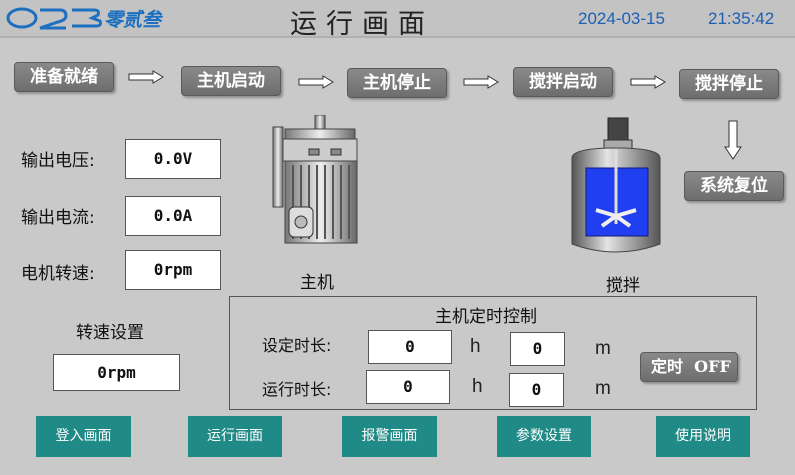  What do you see at coordinates (689, 367) in the screenshot?
I see `timer-toggle-button: 定时 OFF` at bounding box center [689, 367].